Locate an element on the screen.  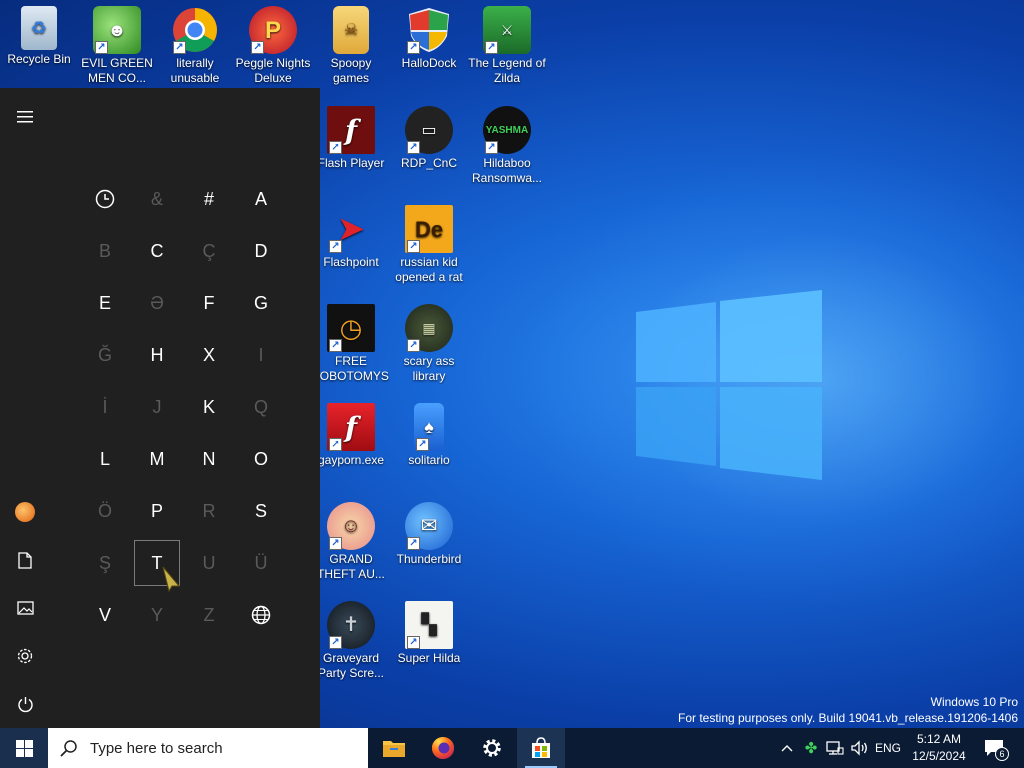
desktop-icon-scary-ass-library: ▦ ↗ scary ass library is located at coordinates (429, 344).